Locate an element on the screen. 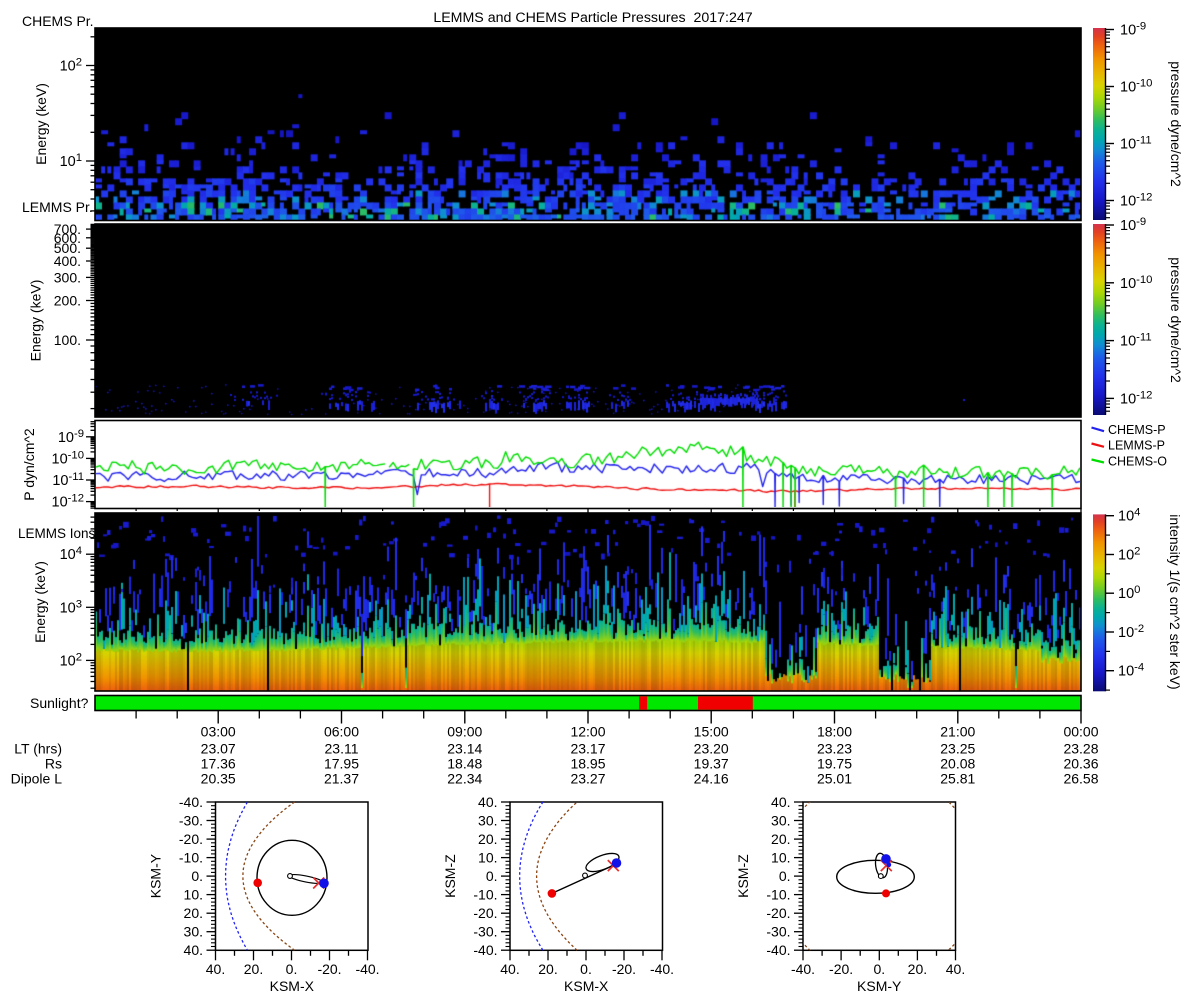 Image resolution: width=1200 pixels, height=1000 pixels. svg-text: 23.17 is located at coordinates (587, 749).